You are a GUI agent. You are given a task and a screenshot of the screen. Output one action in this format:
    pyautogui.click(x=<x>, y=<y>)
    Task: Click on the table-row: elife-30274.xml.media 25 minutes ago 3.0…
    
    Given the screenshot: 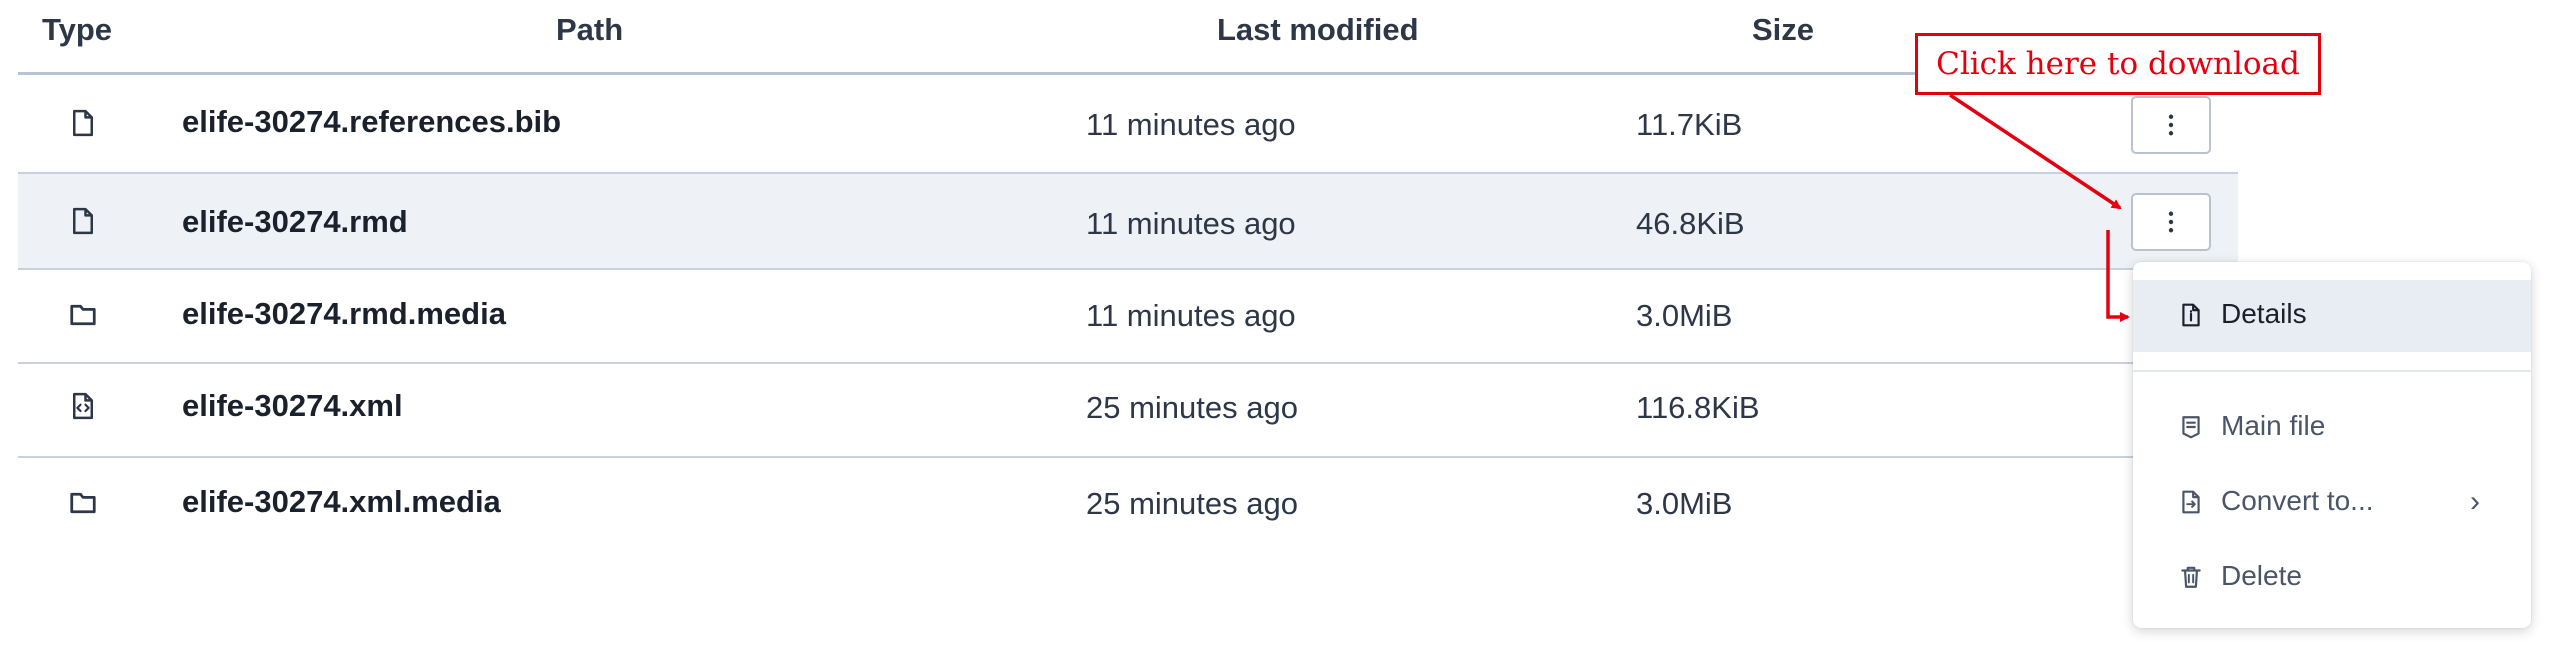 What is the action you would take?
    pyautogui.click(x=1128, y=505)
    